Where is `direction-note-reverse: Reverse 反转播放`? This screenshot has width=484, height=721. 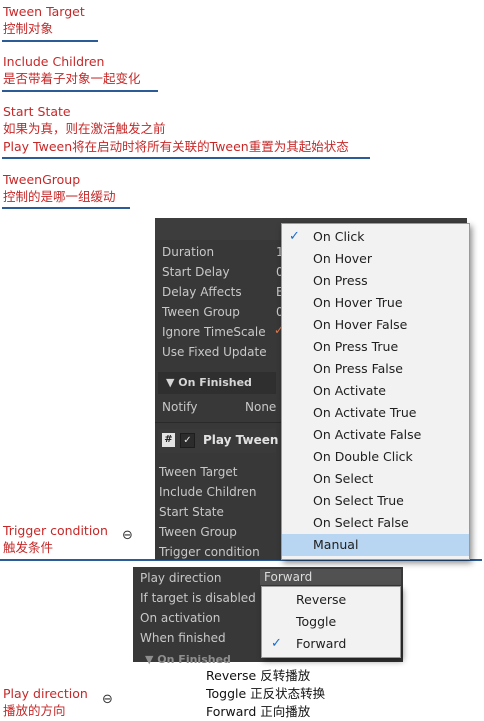
direction-note-reverse: Reverse 反转播放 is located at coordinates (258, 675).